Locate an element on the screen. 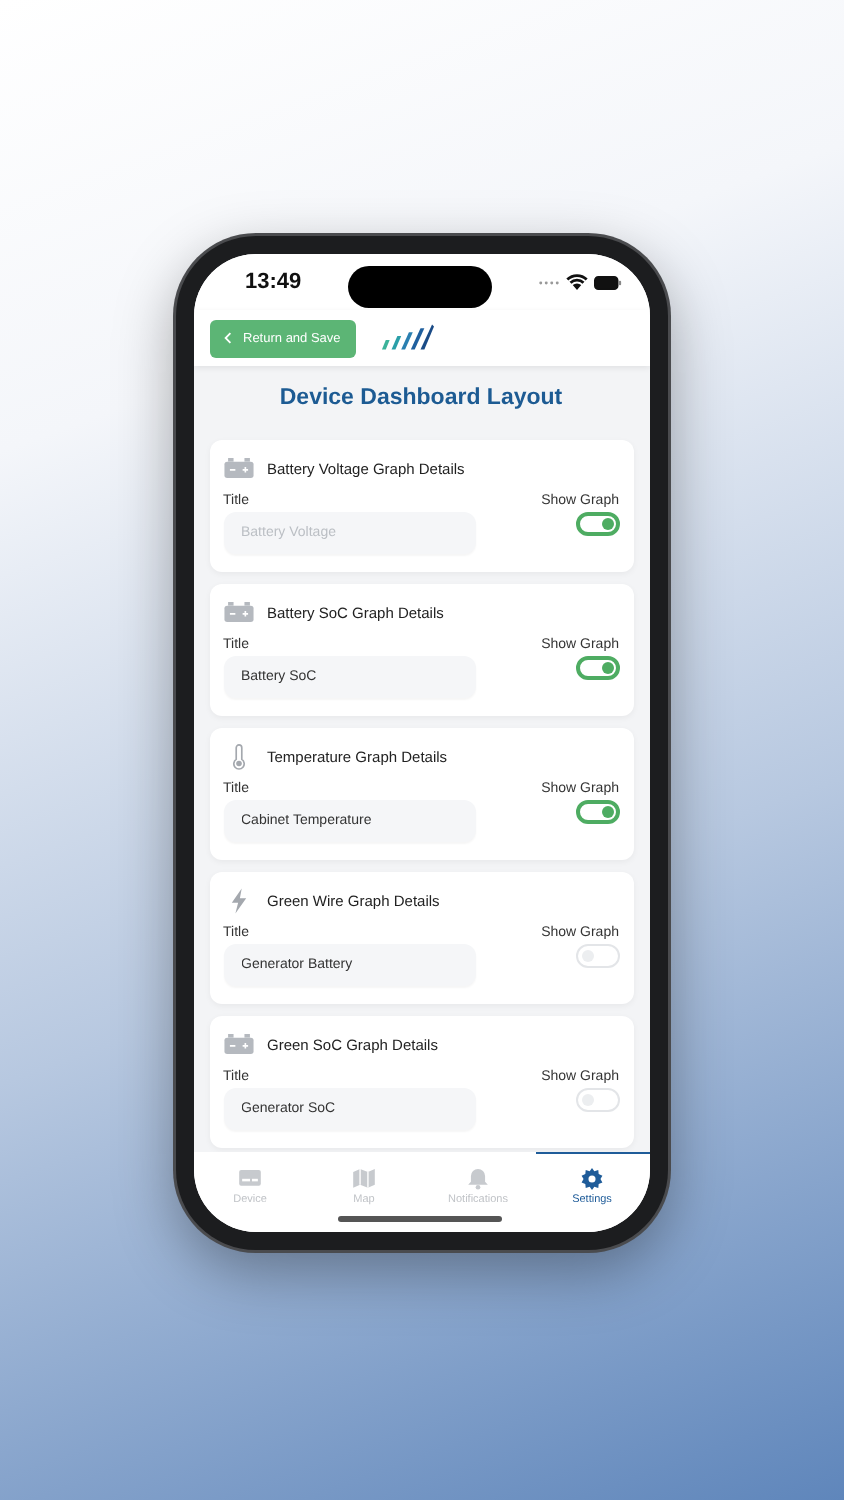  thermometer-icon is located at coordinates (238, 756).